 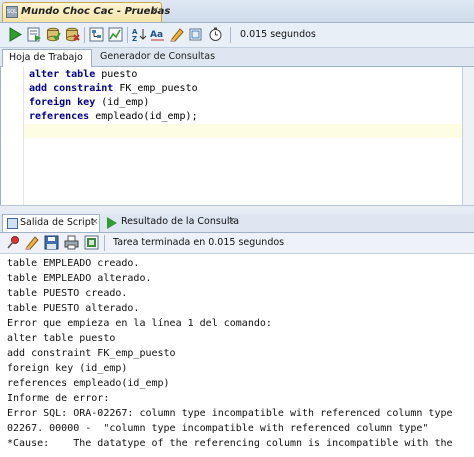 I want to click on tab-script-output: Salida de Script ×, so click(x=51, y=223).